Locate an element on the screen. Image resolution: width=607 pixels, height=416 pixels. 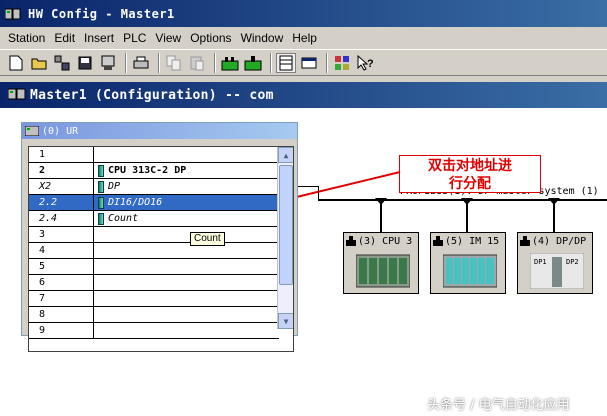
download-icon is located at coordinates (108, 63).